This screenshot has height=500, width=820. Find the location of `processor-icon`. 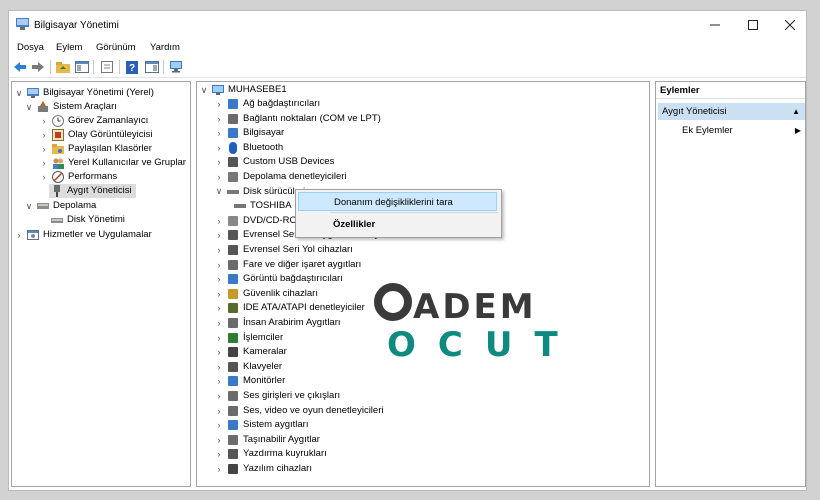

processor-icon is located at coordinates (233, 337).